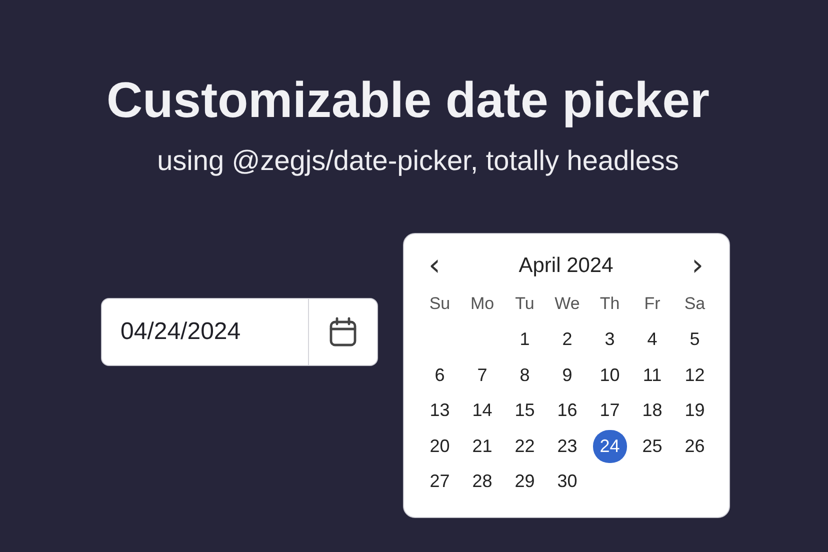 The image size is (828, 552). I want to click on weekday-label: We, so click(567, 304).